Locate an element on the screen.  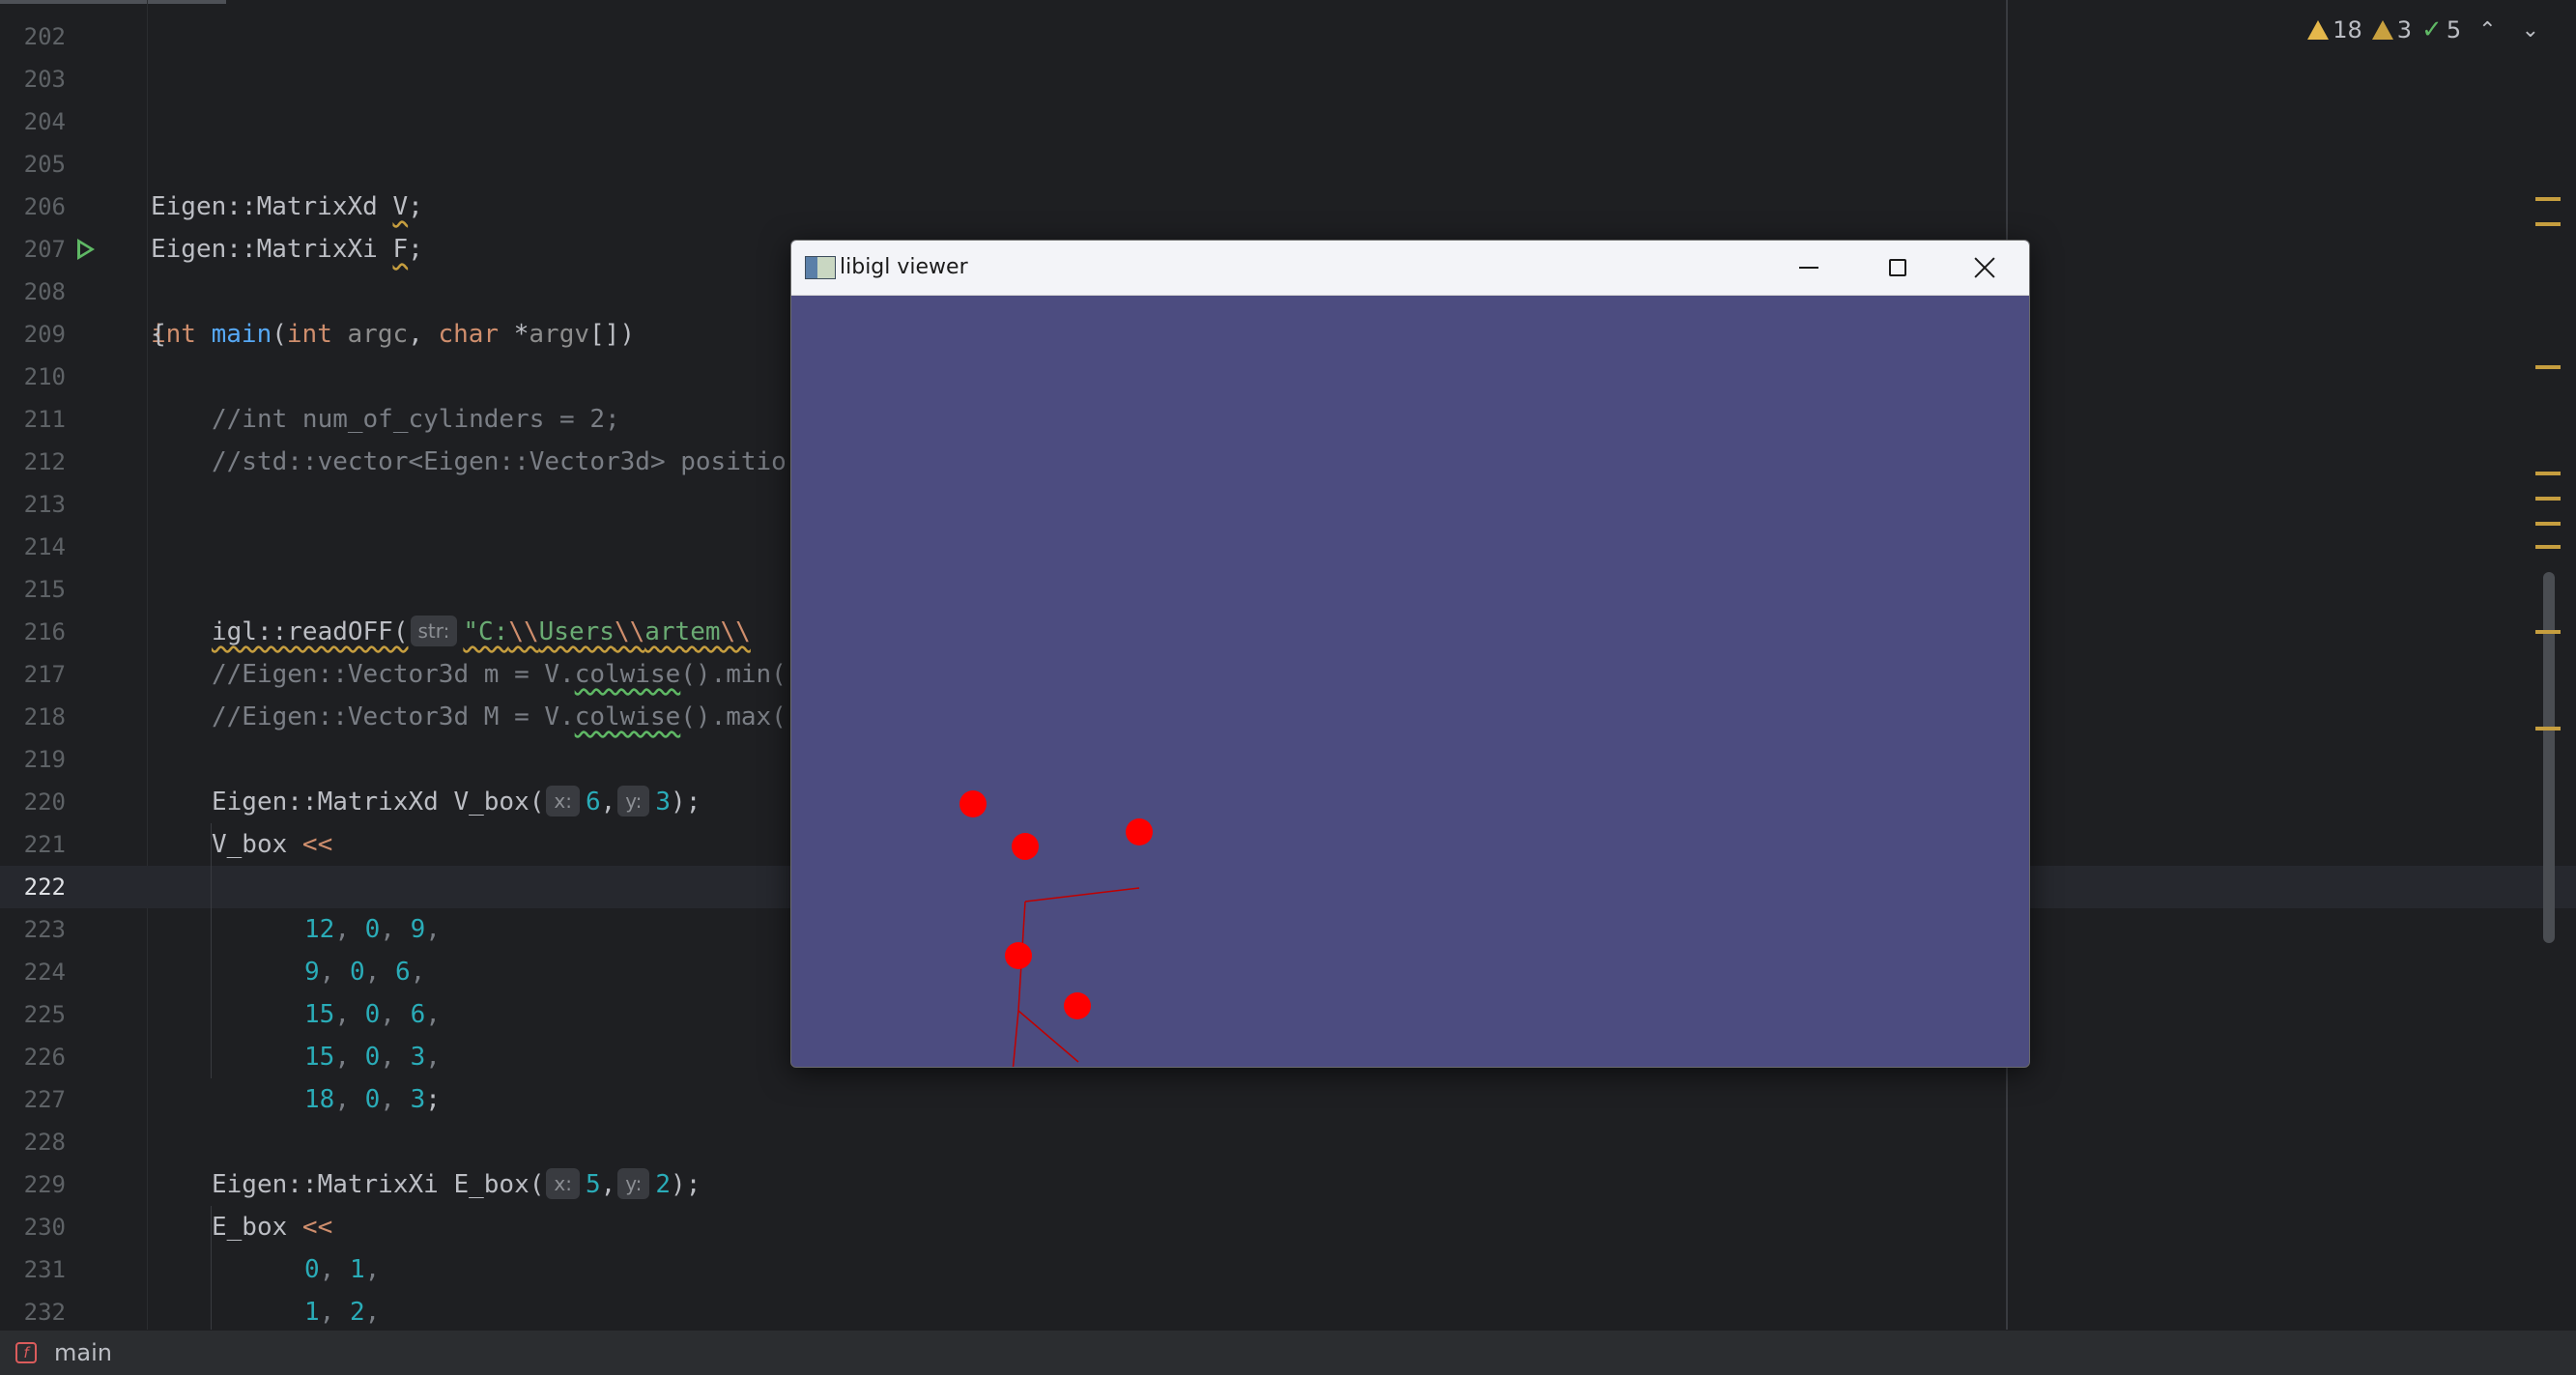
line-number: 221 is located at coordinates (44, 845).